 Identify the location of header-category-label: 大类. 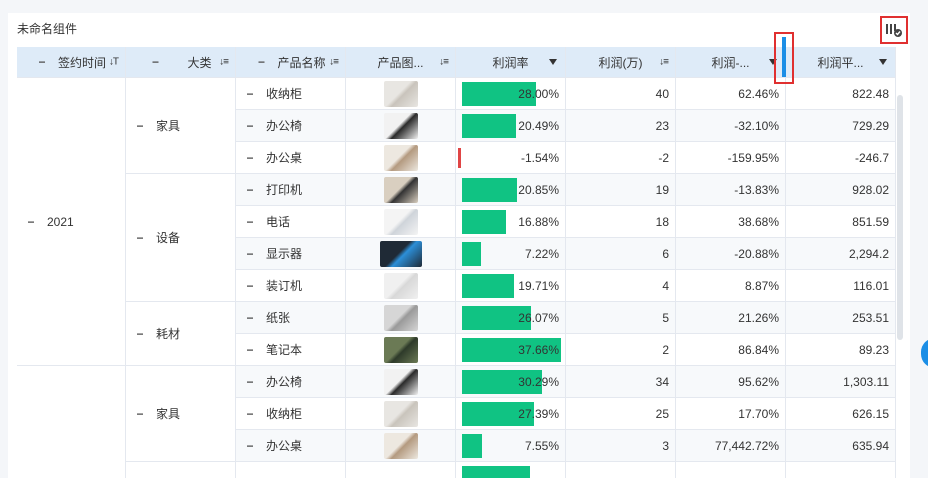
(199, 62).